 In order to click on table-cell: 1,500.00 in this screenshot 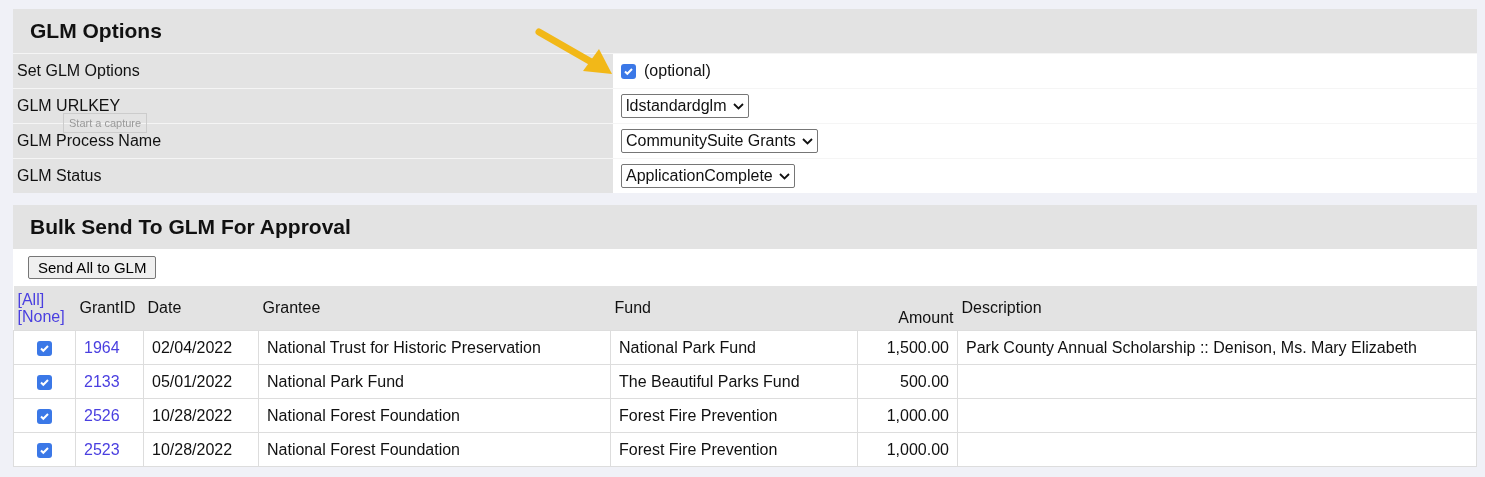, I will do `click(917, 347)`.